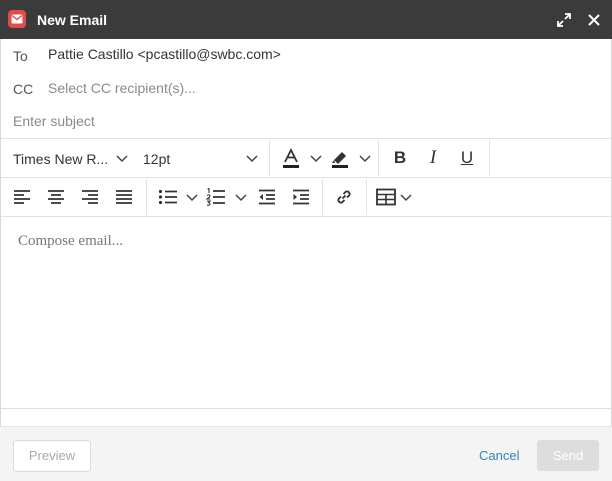  Describe the element at coordinates (305, 158) in the screenshot. I see `formatting-toolbar-top: Times New R... 12pt B I U` at that location.